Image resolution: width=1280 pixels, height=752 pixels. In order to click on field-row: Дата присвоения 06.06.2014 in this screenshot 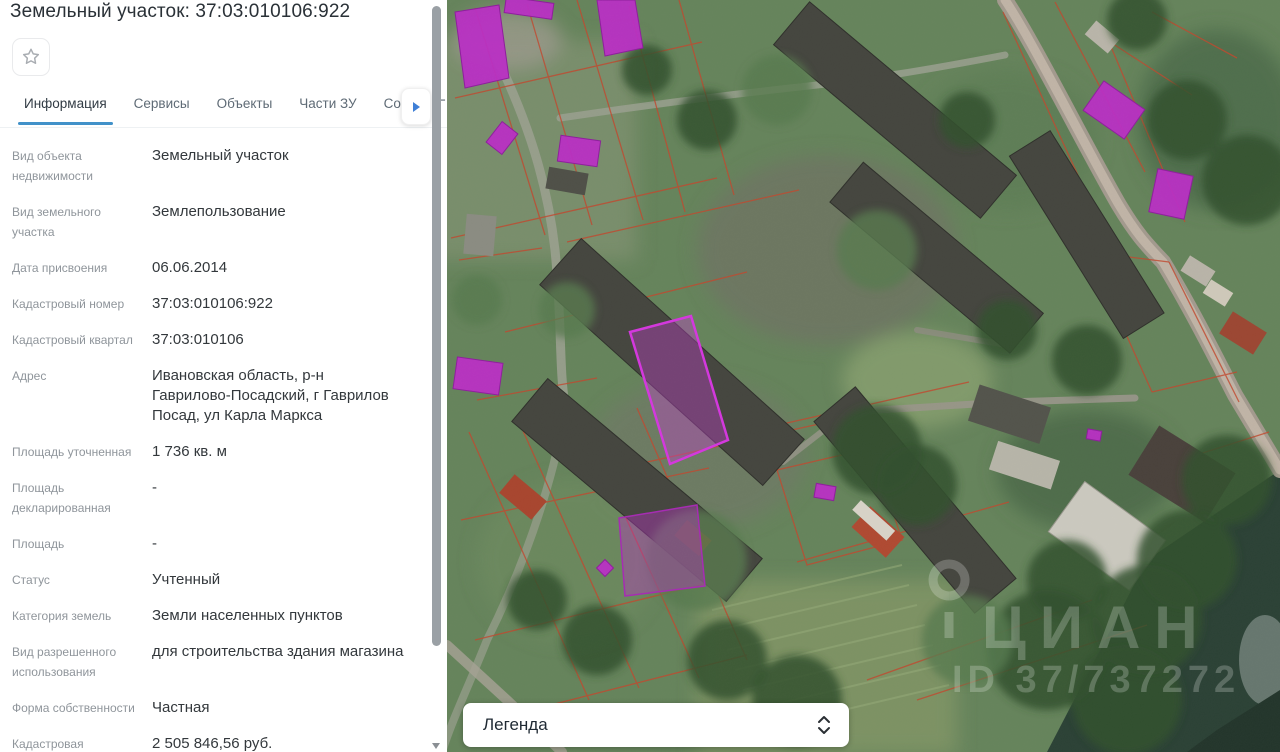, I will do `click(120, 267)`.